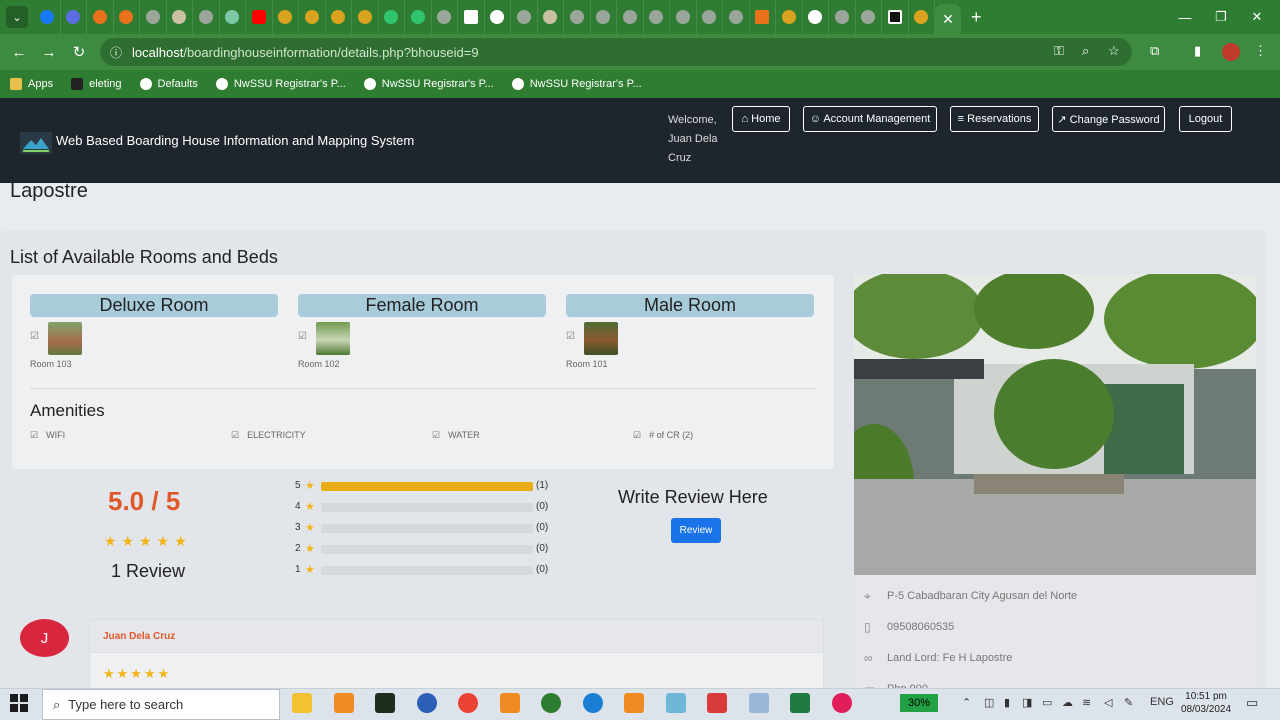 The image size is (1280, 720). What do you see at coordinates (17, 17) in the screenshot?
I see `tab-search-icon: ⌄` at bounding box center [17, 17].